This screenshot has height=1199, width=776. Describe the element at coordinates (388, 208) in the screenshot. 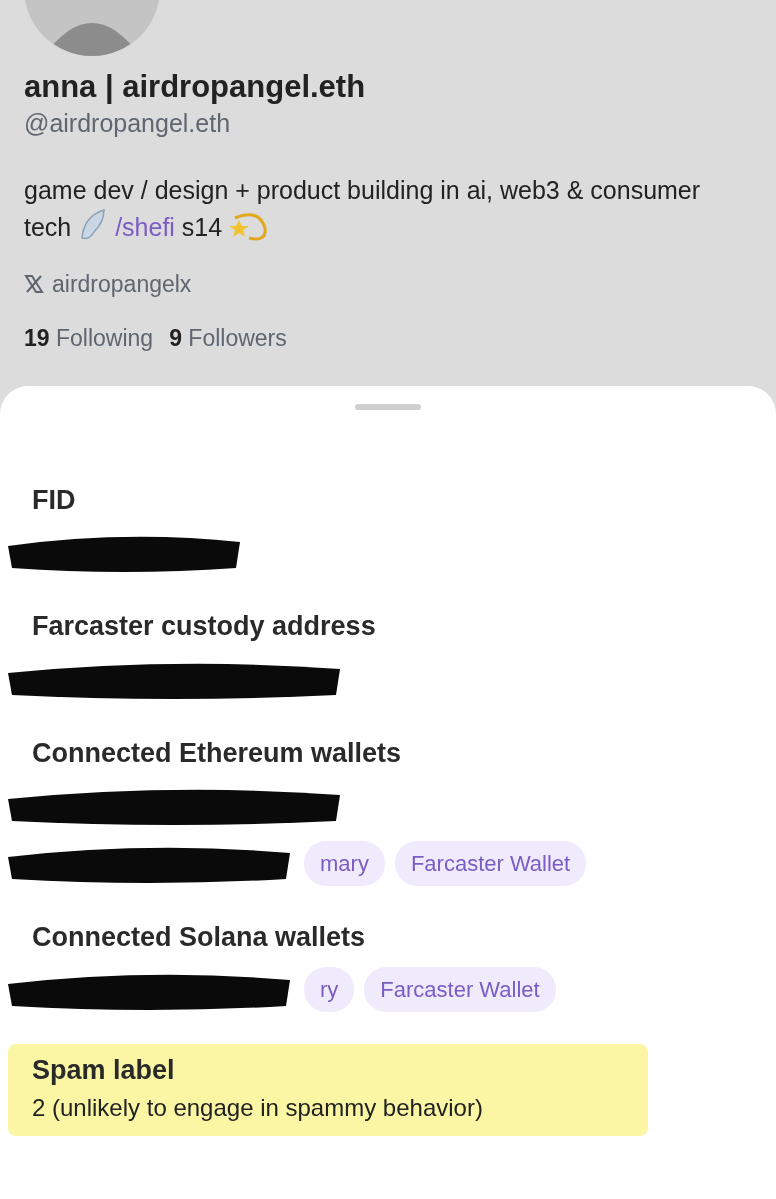

I see `bio-text: game dev / design + product building in ai, web3 & consumer tech /shefi s14` at that location.